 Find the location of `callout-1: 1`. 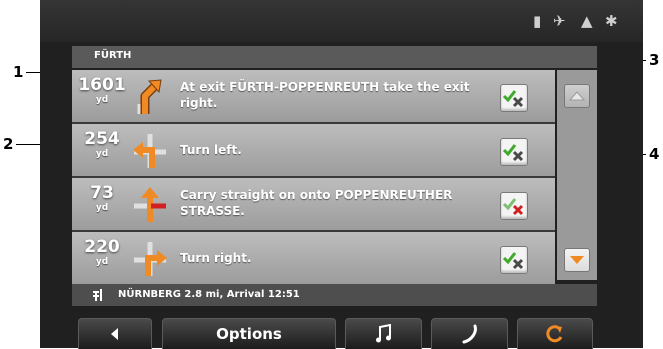

callout-1: 1 is located at coordinates (18, 72).